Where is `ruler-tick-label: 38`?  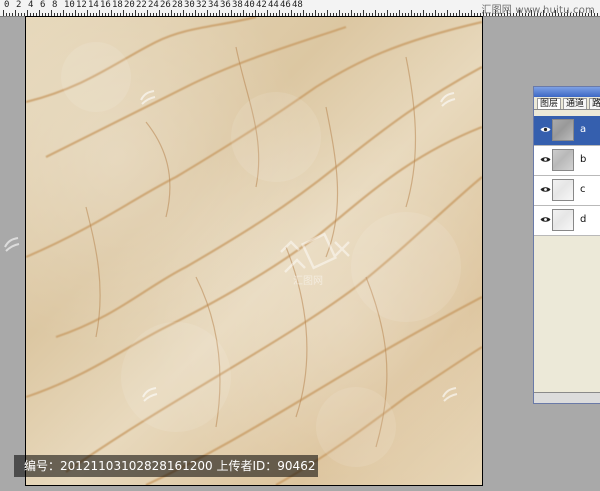
ruler-tick-label: 38 is located at coordinates (237, 5).